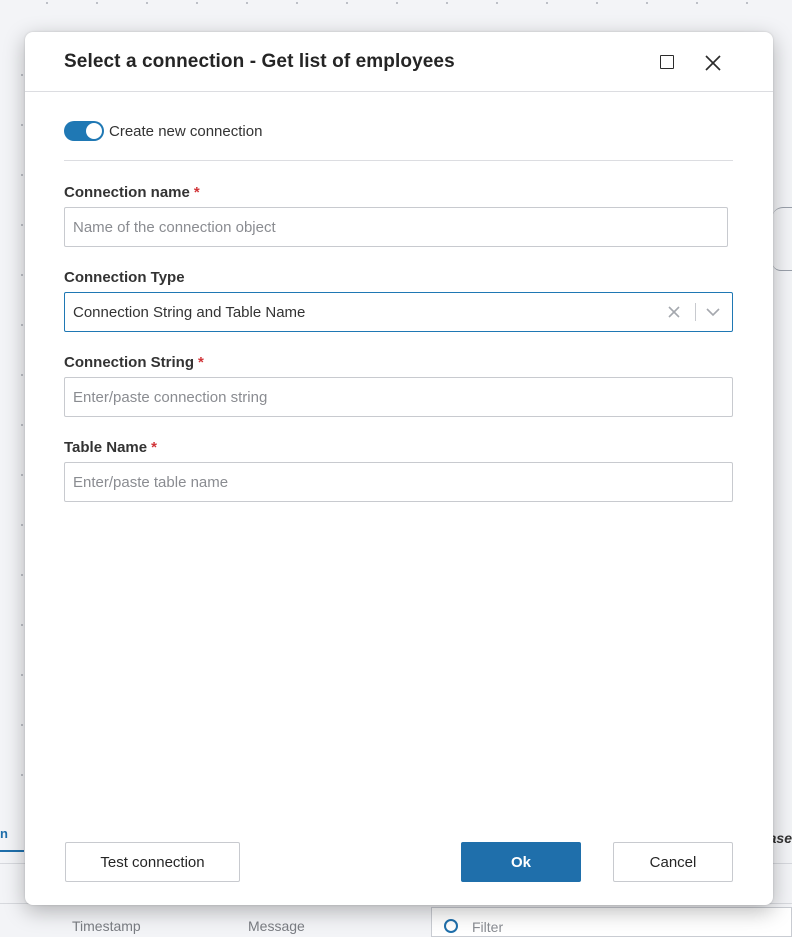 Image resolution: width=792 pixels, height=937 pixels. What do you see at coordinates (134, 362) in the screenshot?
I see `connection-string-label: Connection String *` at bounding box center [134, 362].